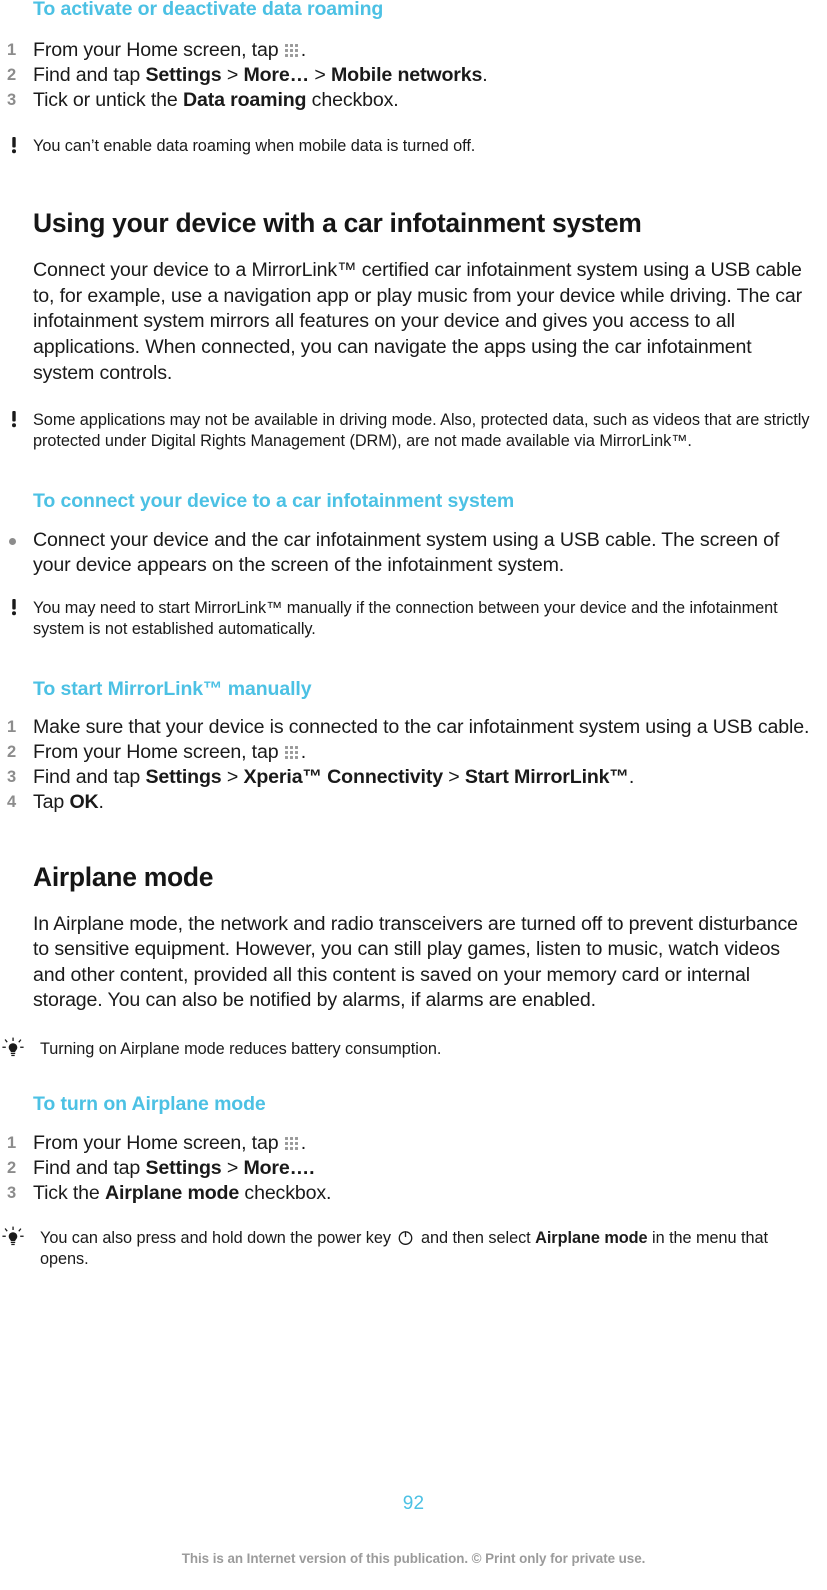 This screenshot has width=827, height=1590. I want to click on list-item: 2 Find and tap Settings > More…., so click(413, 1168).